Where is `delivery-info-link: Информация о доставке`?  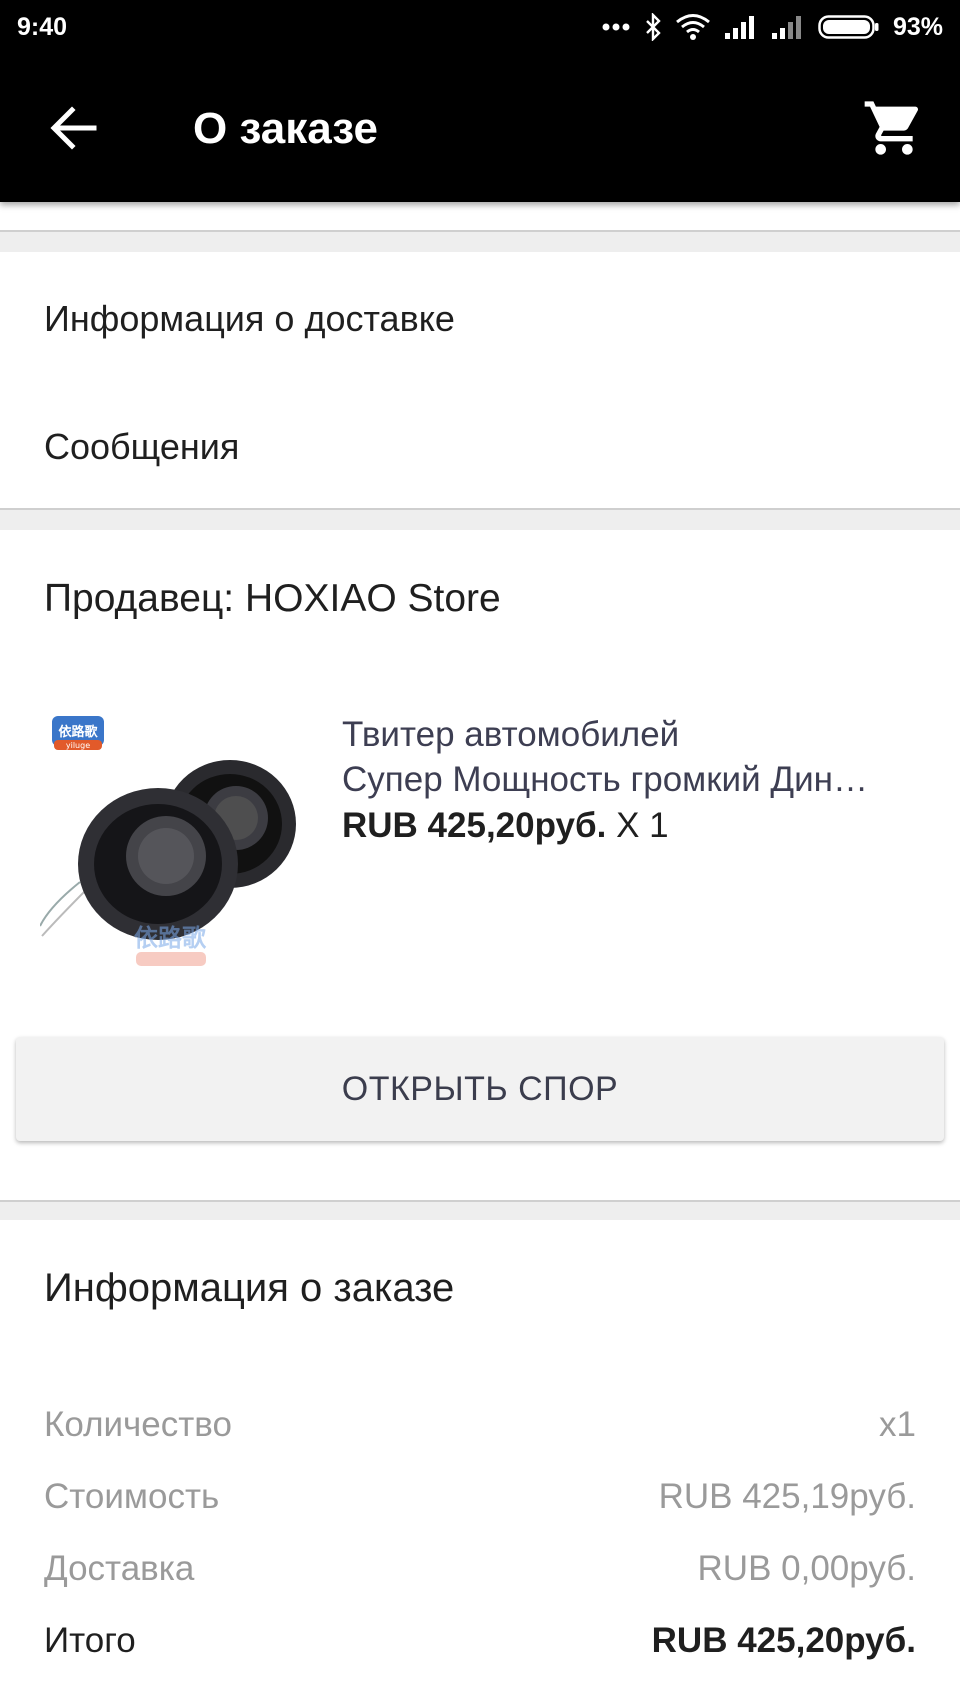 delivery-info-link: Информация о доставке is located at coordinates (249, 319).